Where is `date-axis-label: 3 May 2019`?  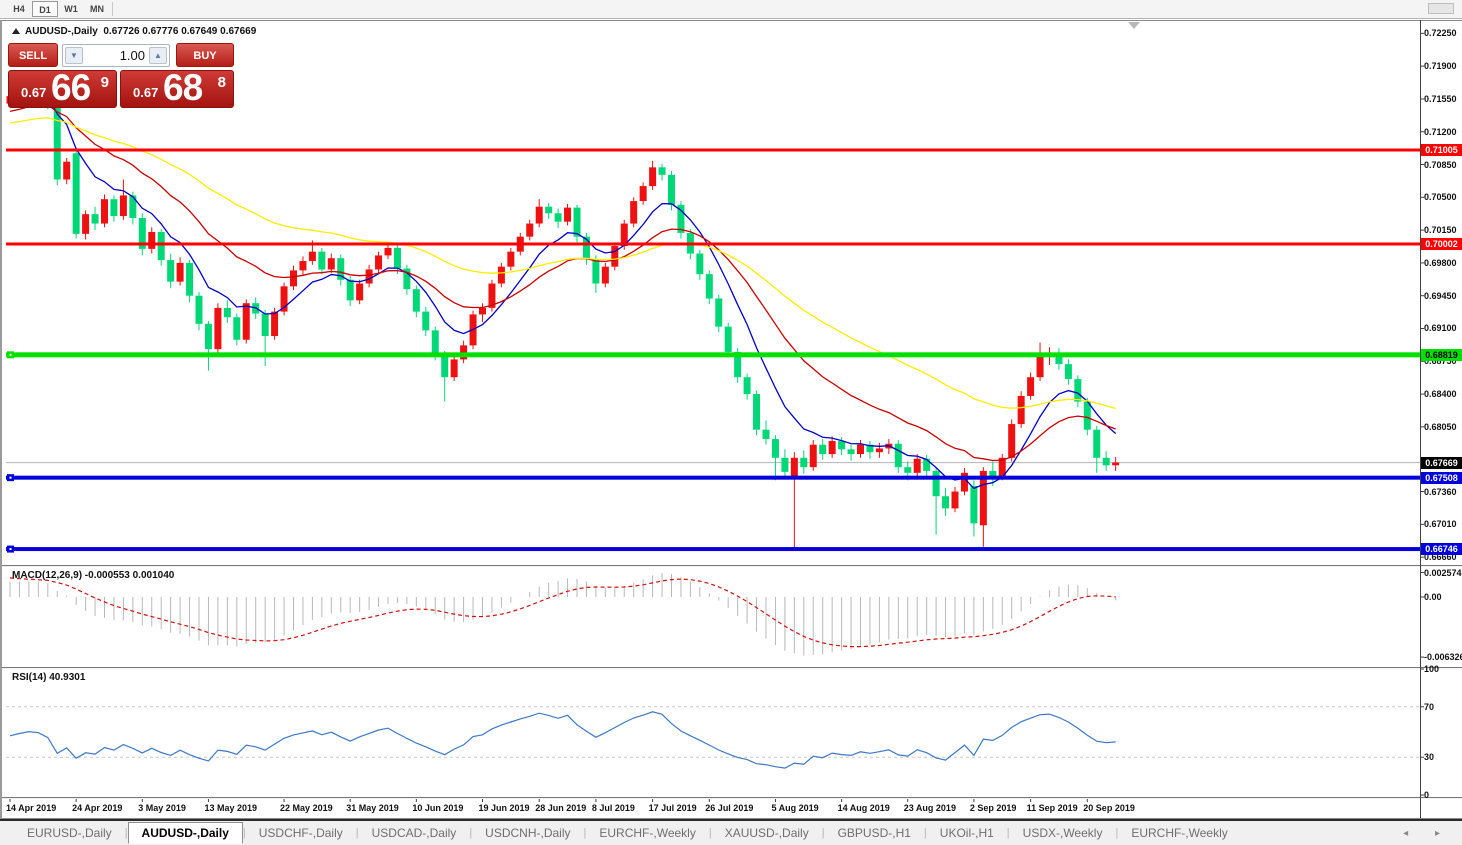 date-axis-label: 3 May 2019 is located at coordinates (162, 808).